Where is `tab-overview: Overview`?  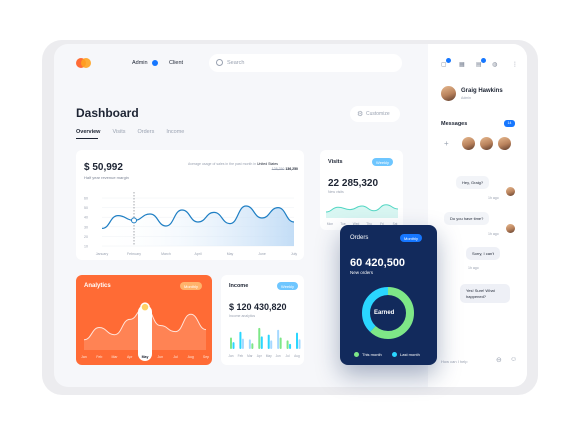
tab-overview: Overview is located at coordinates (88, 134).